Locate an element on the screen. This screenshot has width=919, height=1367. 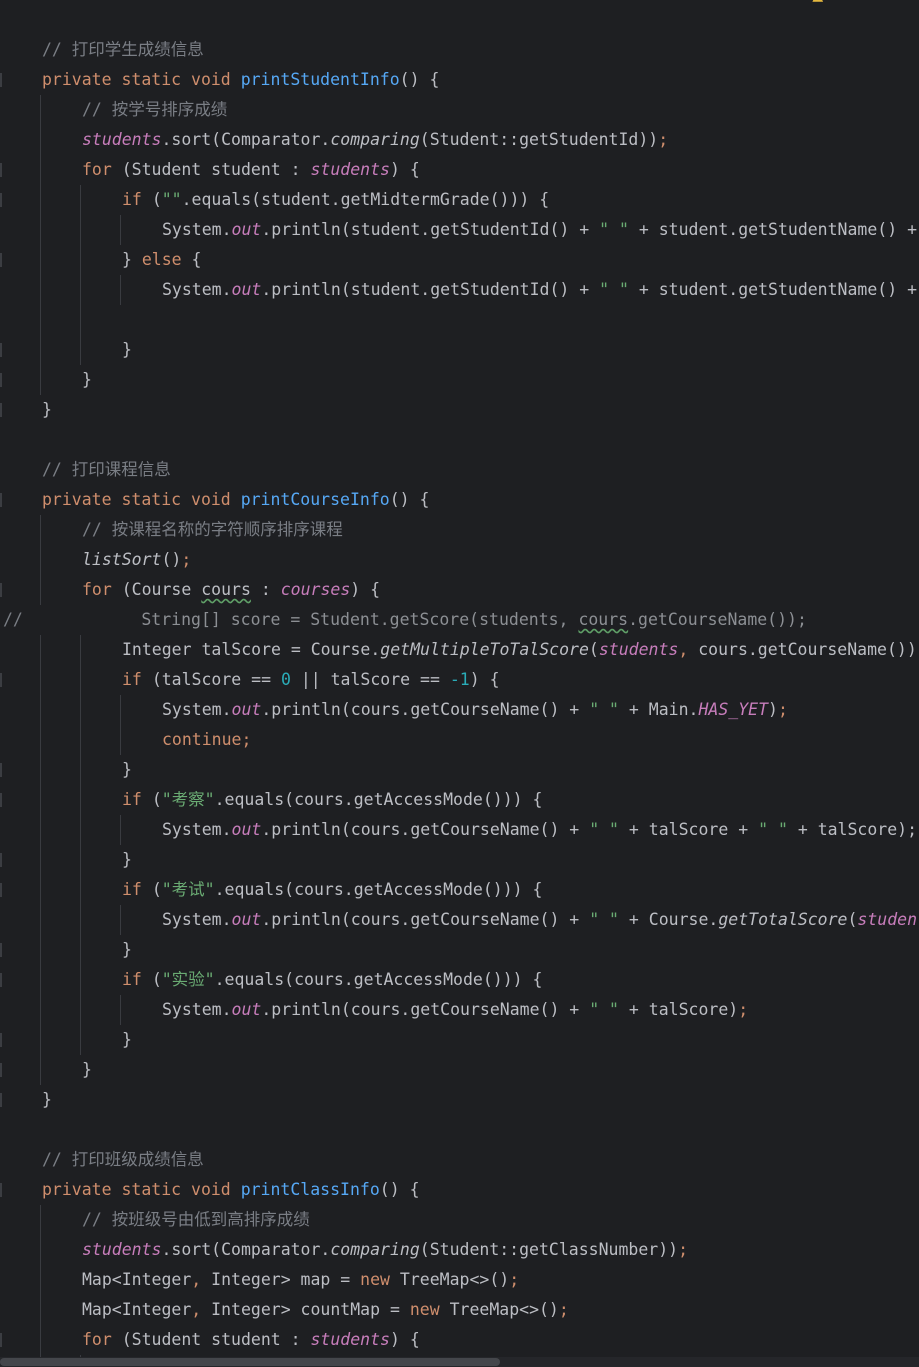
code-token: studen is located at coordinates (887, 919).